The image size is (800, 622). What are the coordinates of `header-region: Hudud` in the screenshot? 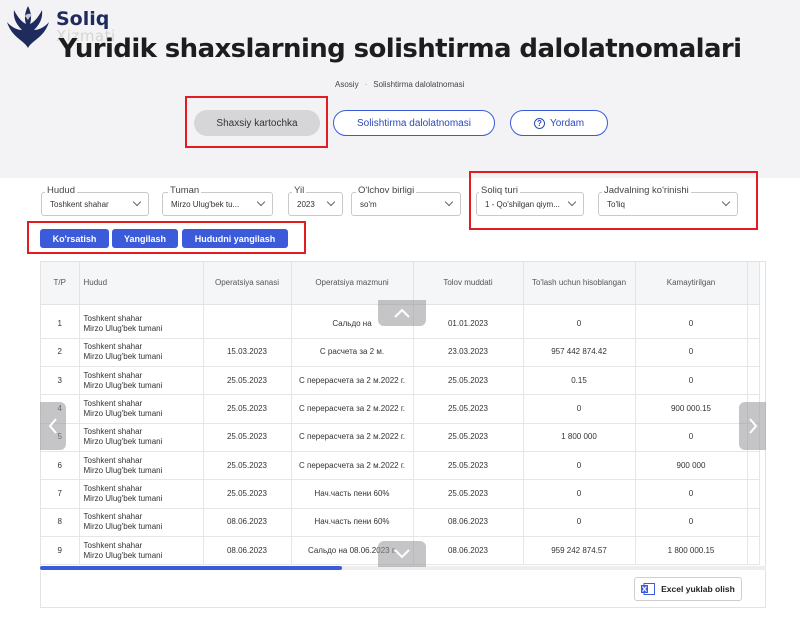 It's located at (141, 283).